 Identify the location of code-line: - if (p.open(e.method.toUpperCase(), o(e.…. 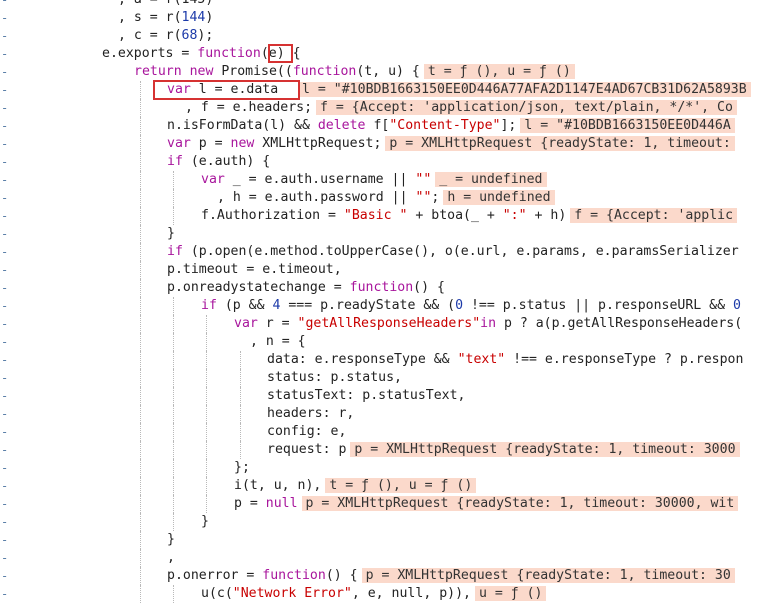
(381, 252).